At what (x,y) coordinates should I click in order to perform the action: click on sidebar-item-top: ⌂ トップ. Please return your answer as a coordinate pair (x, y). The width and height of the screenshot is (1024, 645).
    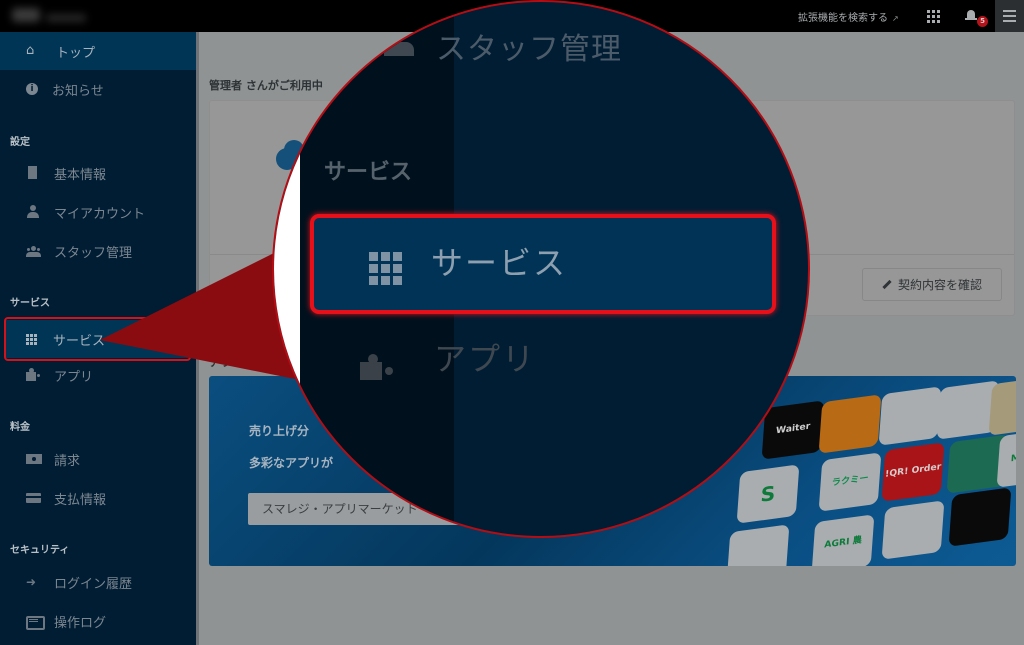
    Looking at the image, I should click on (98, 51).